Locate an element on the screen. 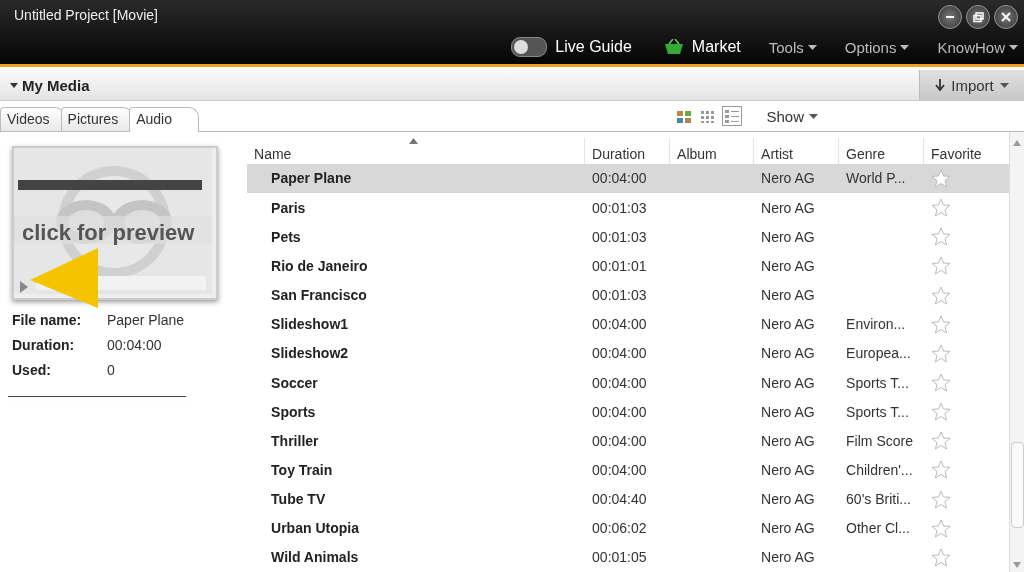 The image size is (1024, 572). table-cell-text: Slideshow2 is located at coordinates (310, 353).